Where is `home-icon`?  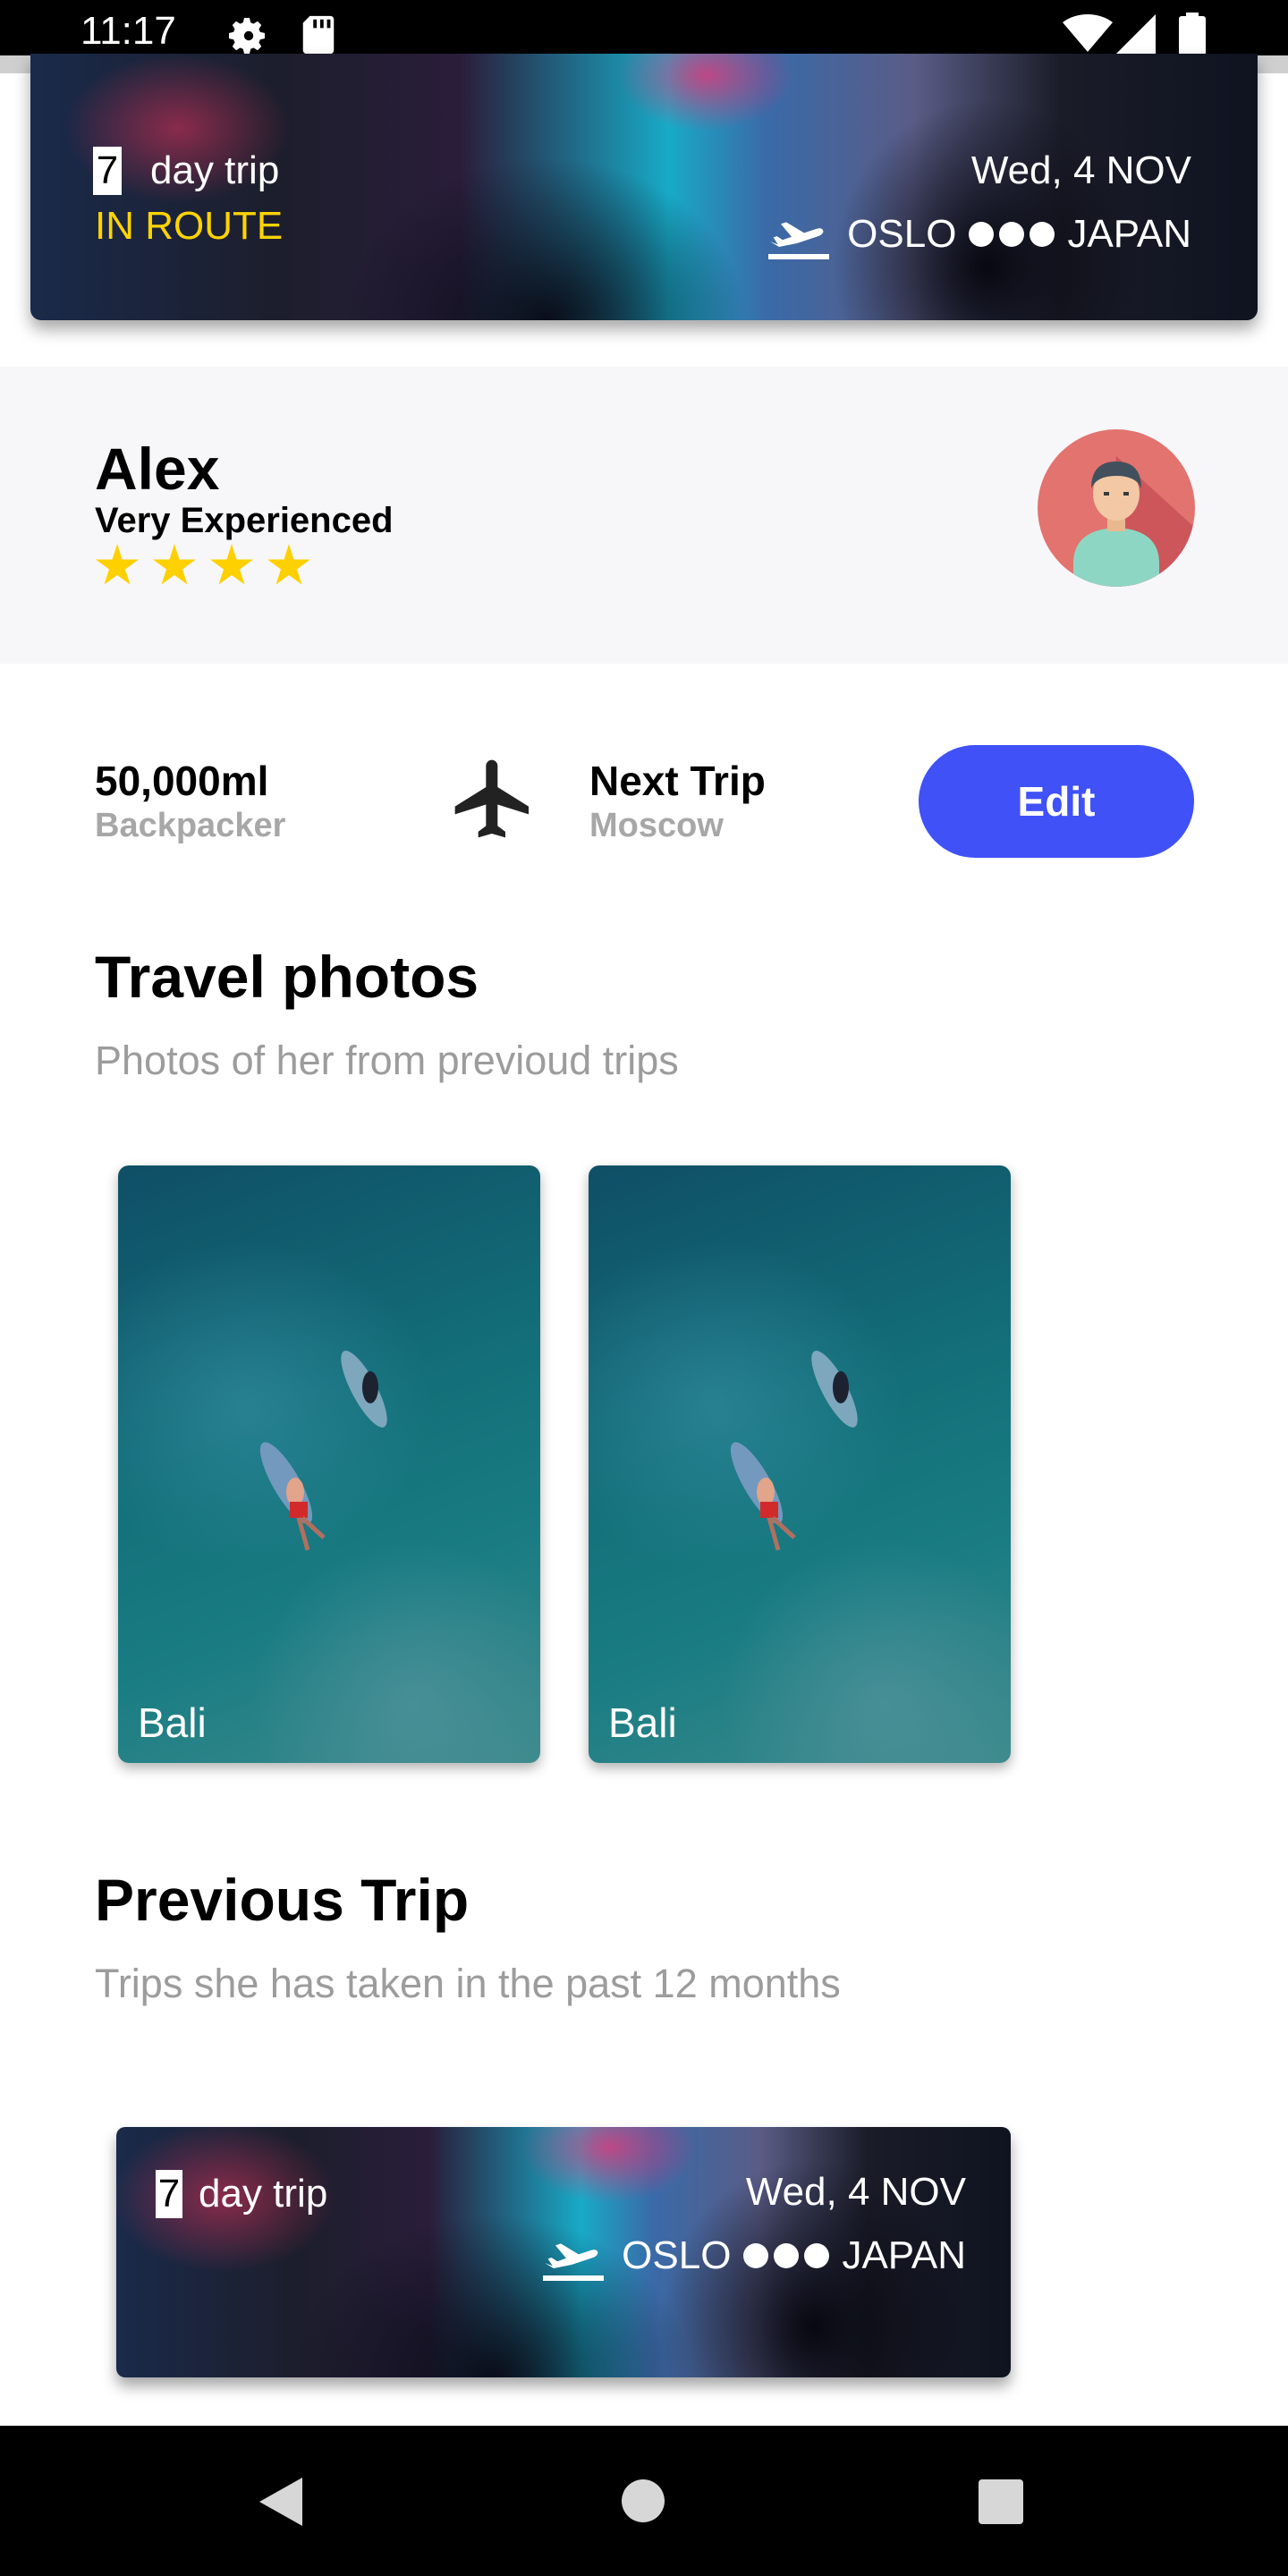
home-icon is located at coordinates (643, 2500).